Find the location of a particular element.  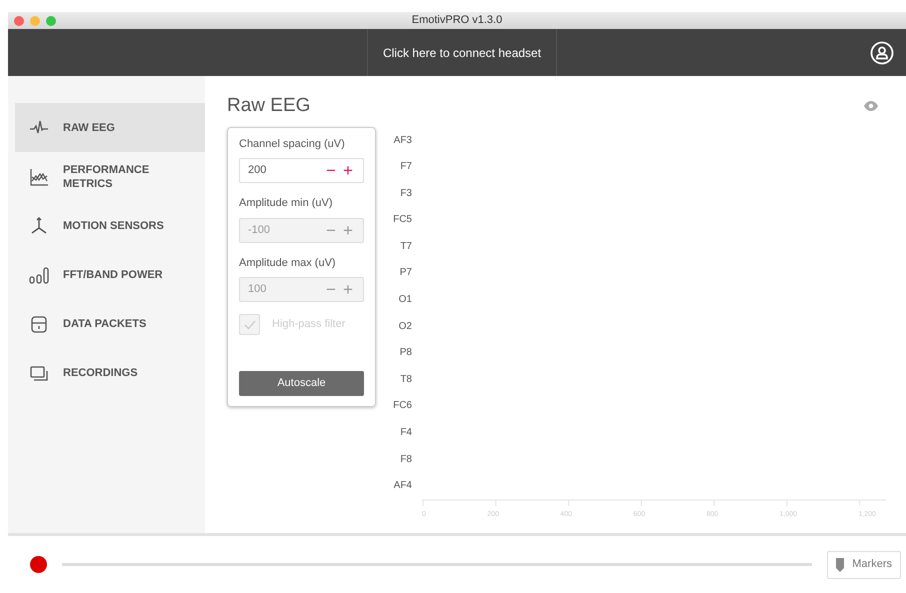

connect-headset-button: Click here to connect headset is located at coordinates (462, 52).